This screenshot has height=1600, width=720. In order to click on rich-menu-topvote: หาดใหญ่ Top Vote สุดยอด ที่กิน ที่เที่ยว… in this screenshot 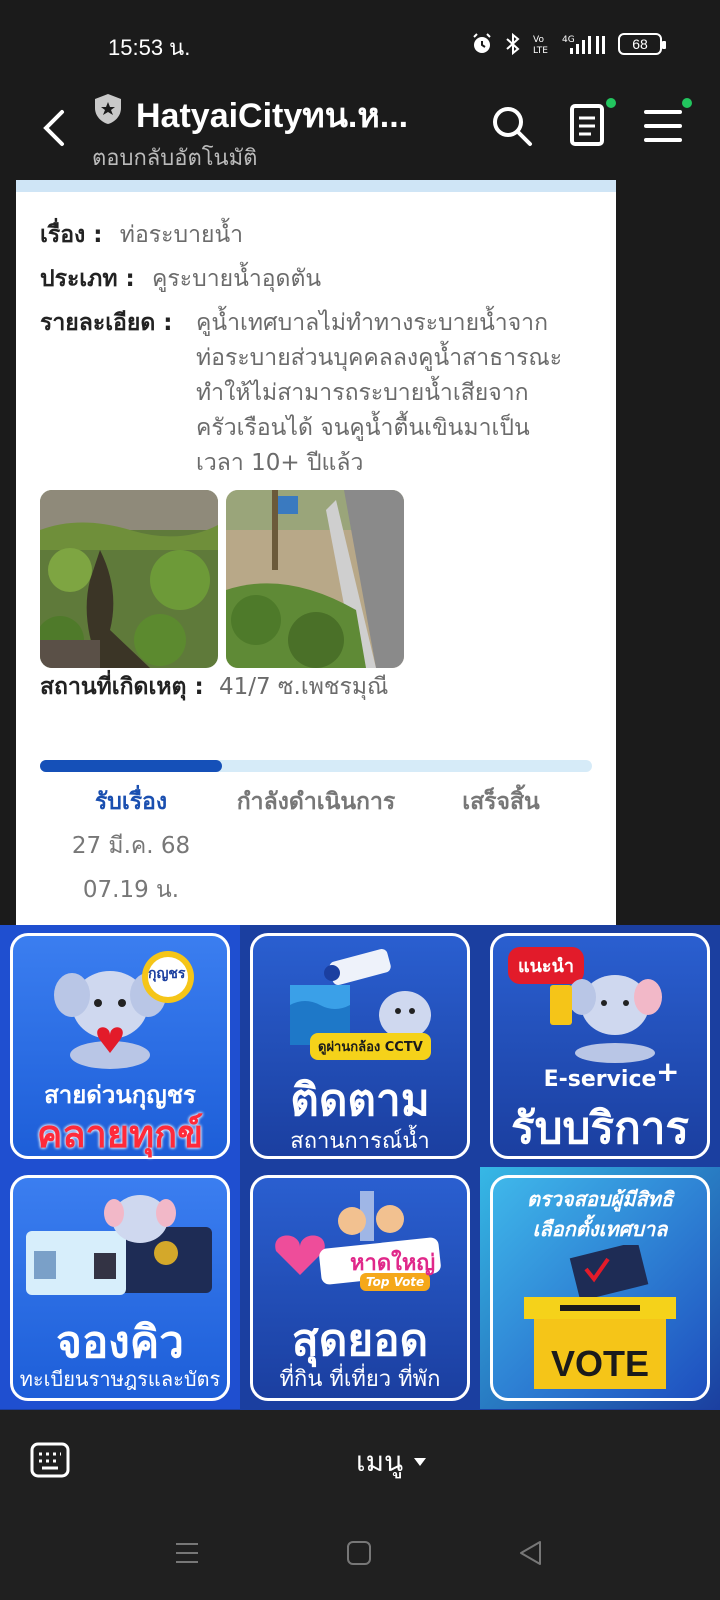, I will do `click(360, 1288)`.